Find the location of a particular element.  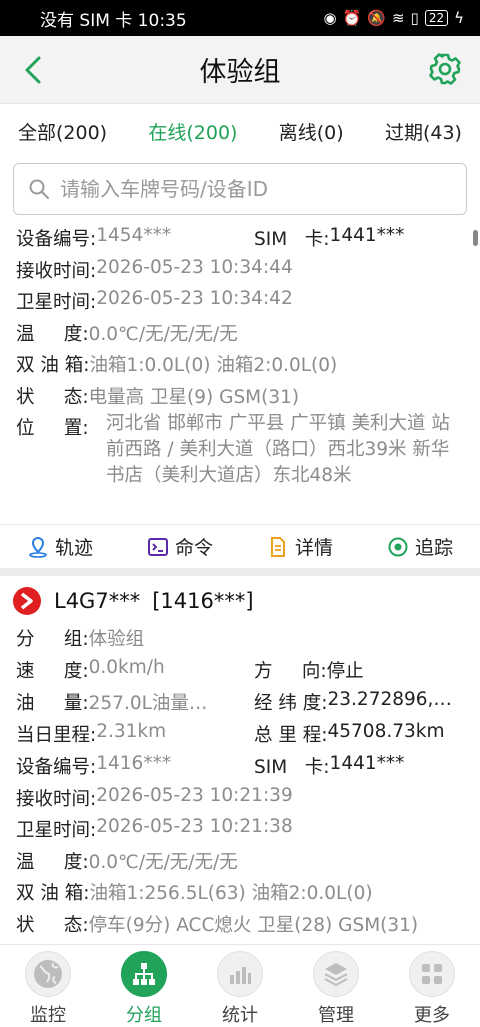

card2-sim-row: SIM 卡: 1441*** is located at coordinates (329, 766).